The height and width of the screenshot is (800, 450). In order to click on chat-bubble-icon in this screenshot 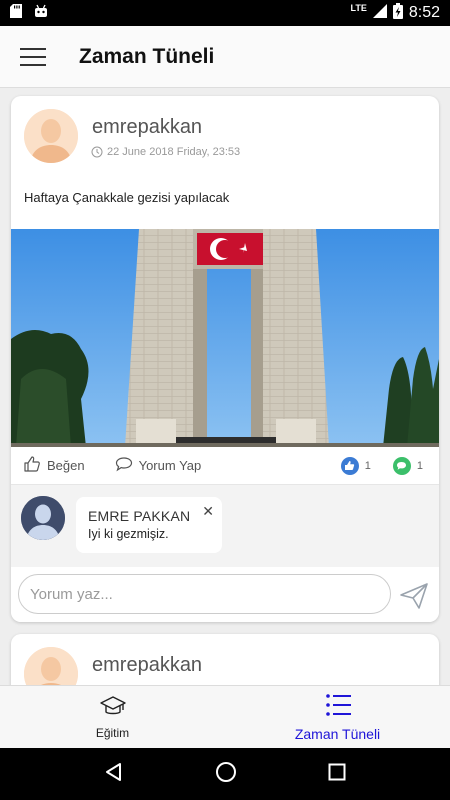, I will do `click(124, 465)`.